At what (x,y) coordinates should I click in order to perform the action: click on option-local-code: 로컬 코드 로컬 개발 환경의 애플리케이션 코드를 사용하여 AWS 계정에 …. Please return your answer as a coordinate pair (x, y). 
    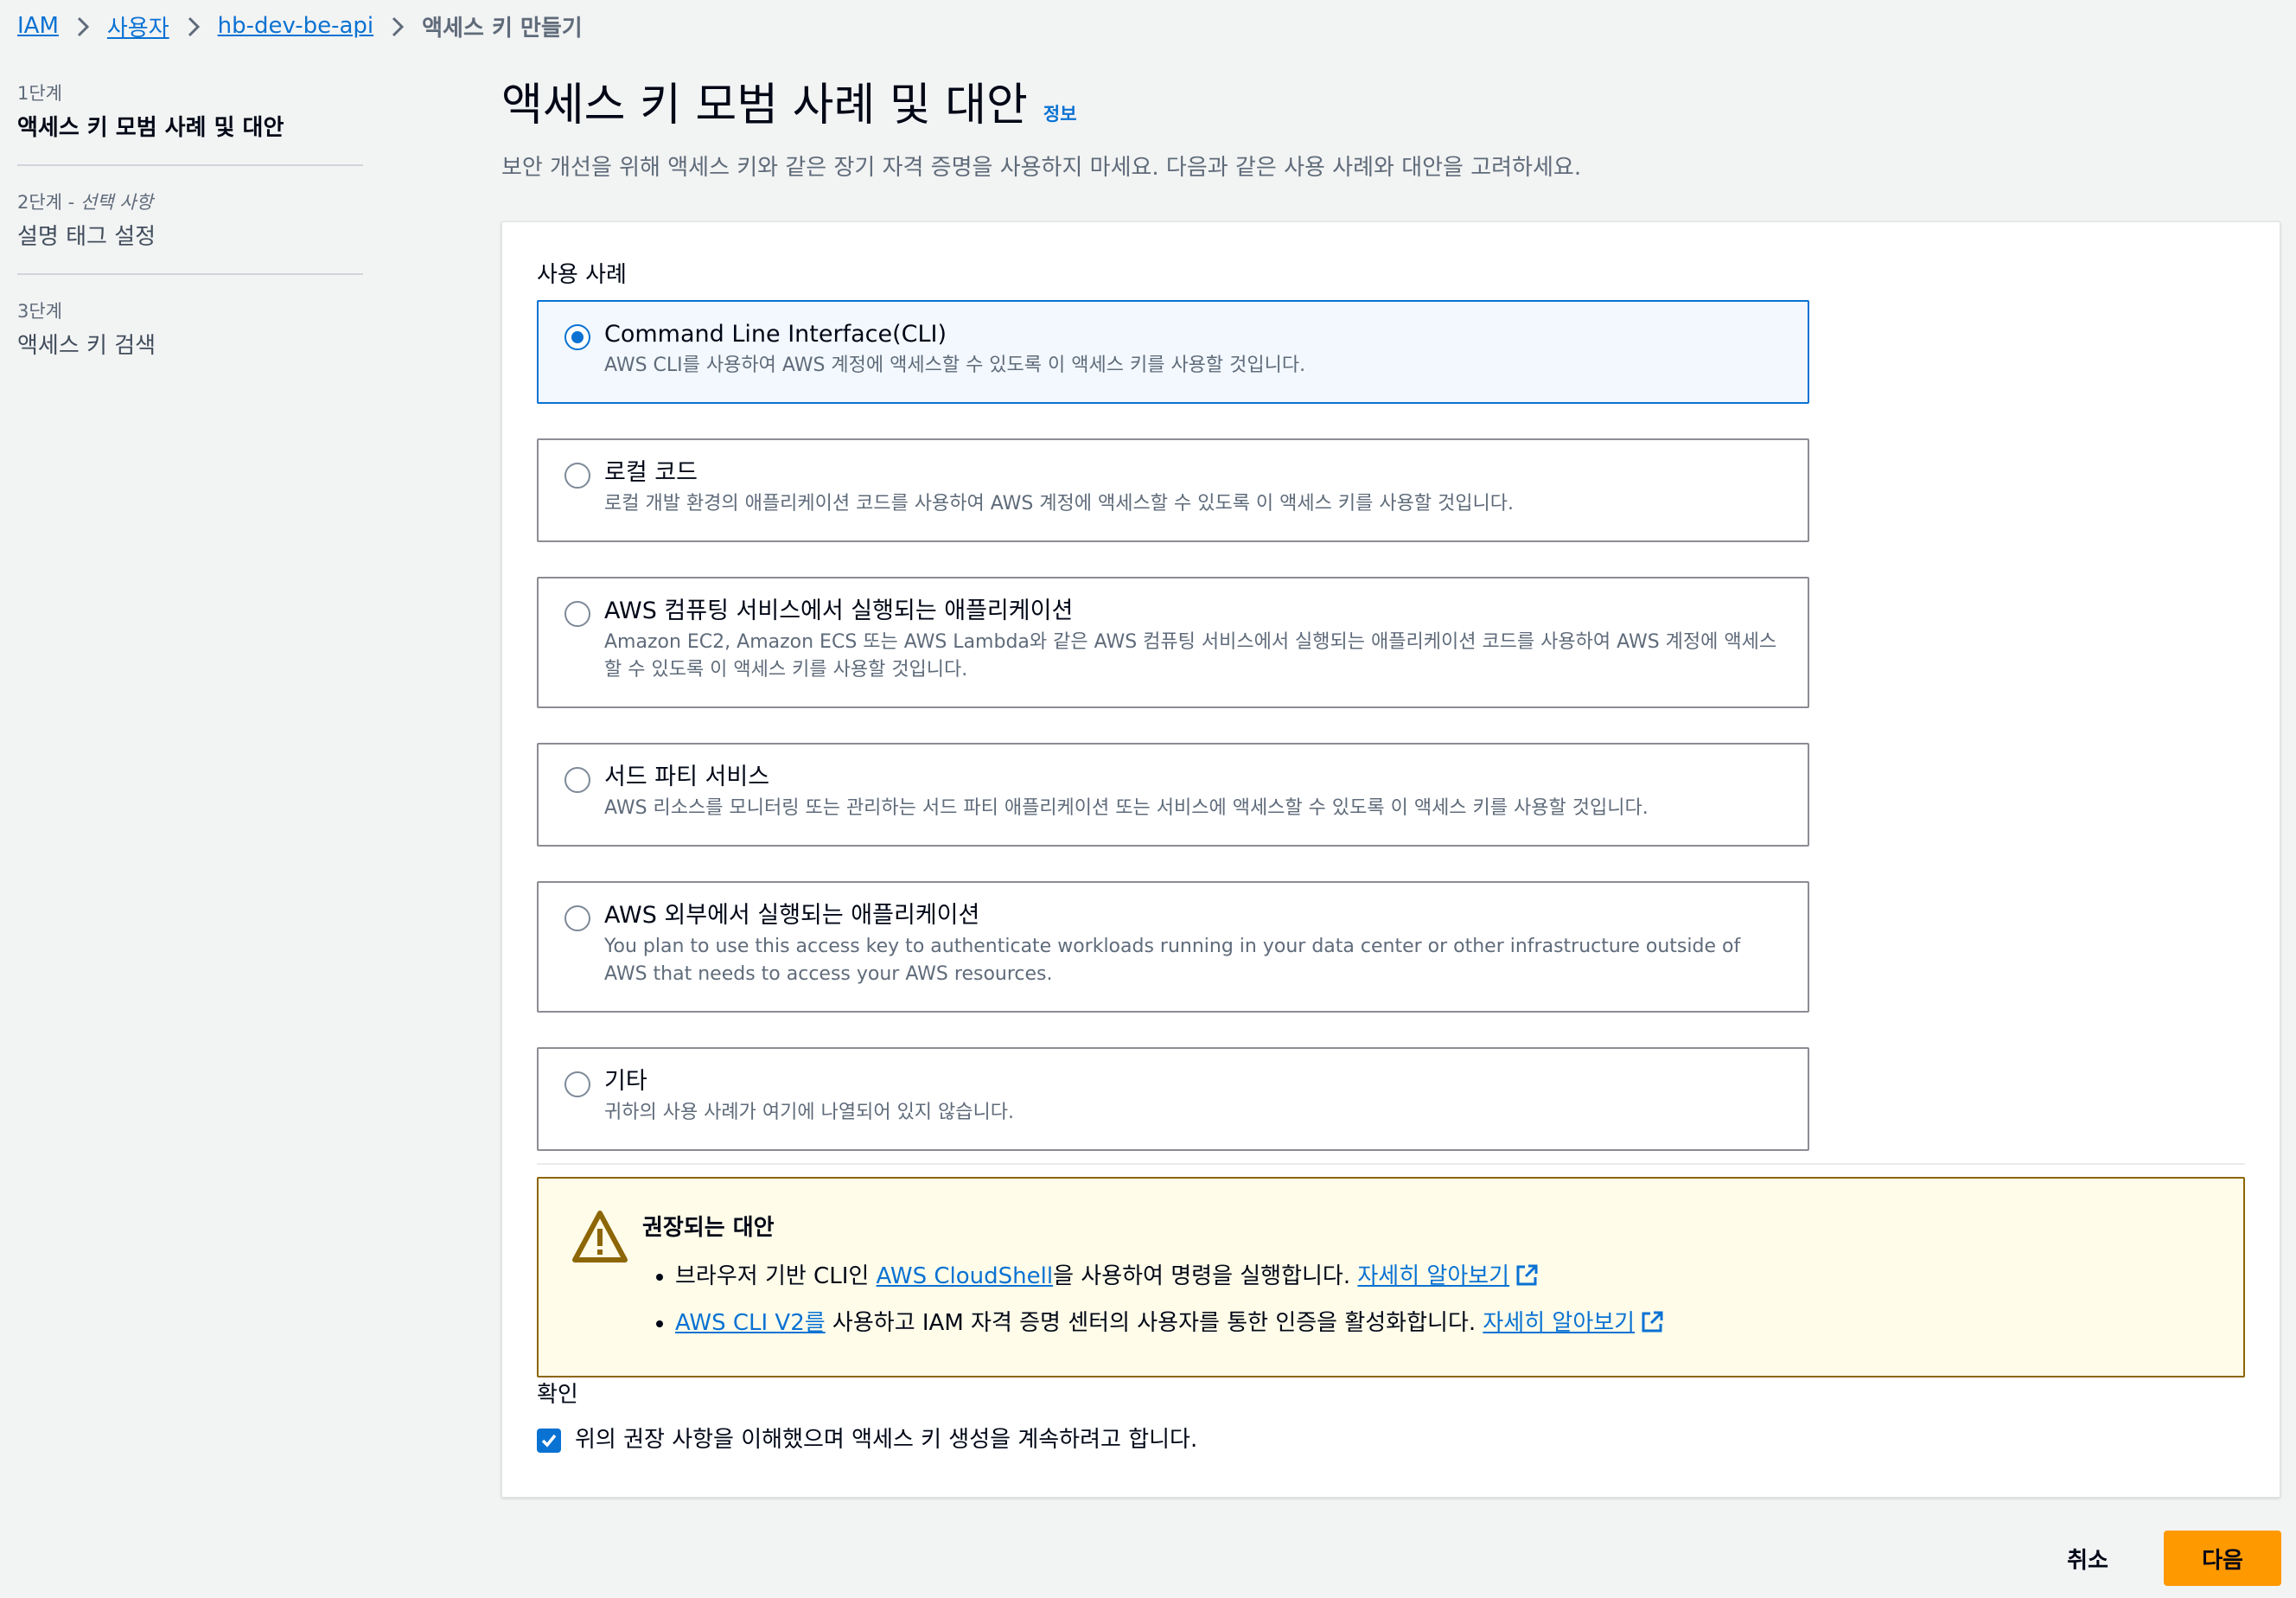
    Looking at the image, I should click on (1173, 490).